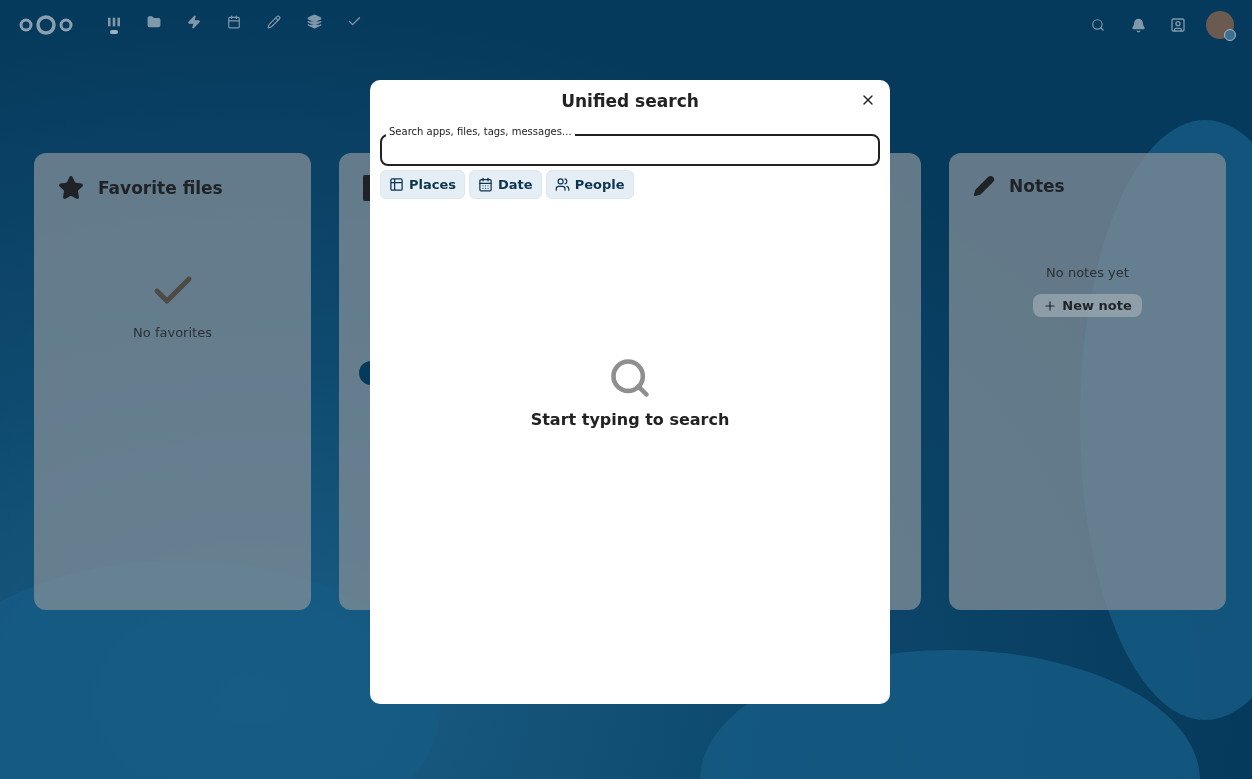 The image size is (1252, 779). What do you see at coordinates (630, 378) in the screenshot?
I see `search-icon` at bounding box center [630, 378].